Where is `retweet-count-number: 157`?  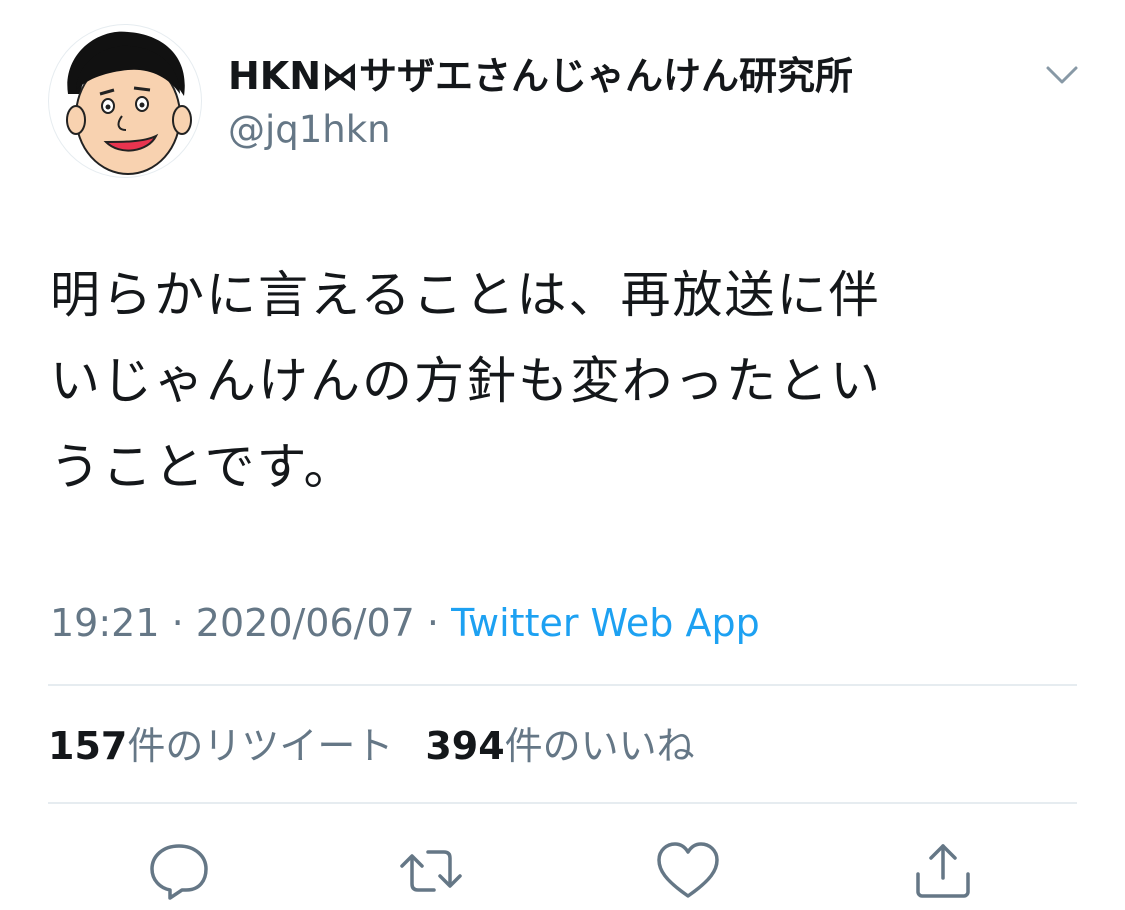
retweet-count-number: 157 is located at coordinates (88, 746).